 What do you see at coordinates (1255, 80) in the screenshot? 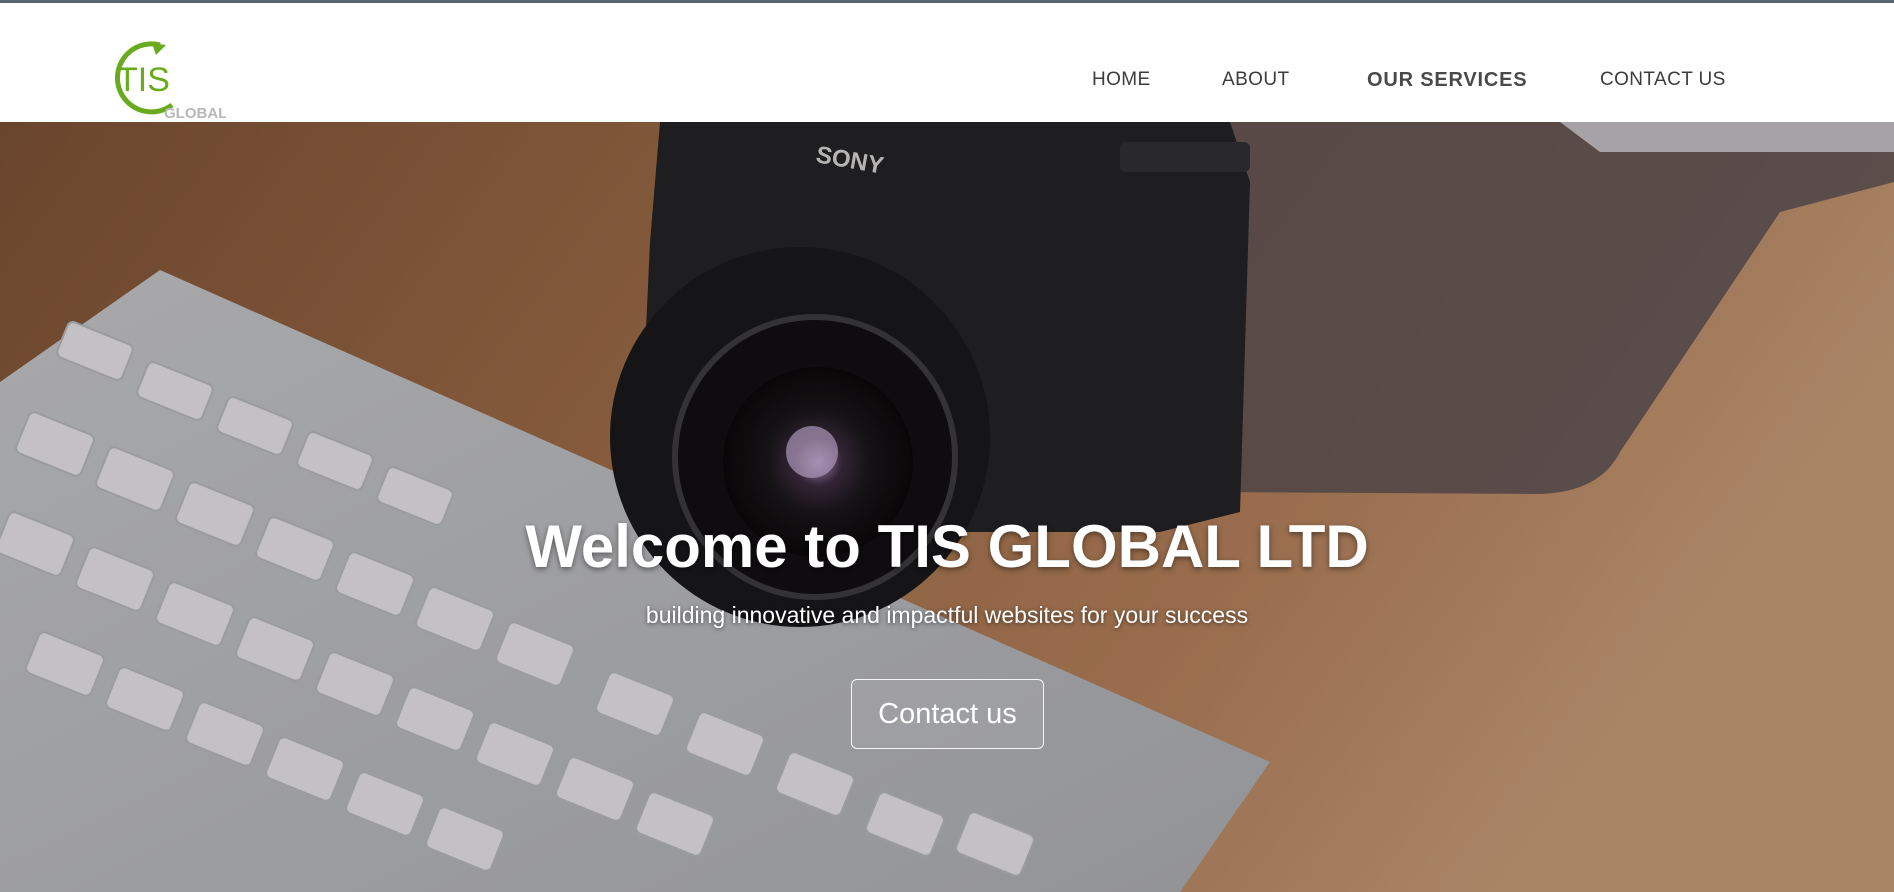
I see `nav-about: ABOUT` at bounding box center [1255, 80].